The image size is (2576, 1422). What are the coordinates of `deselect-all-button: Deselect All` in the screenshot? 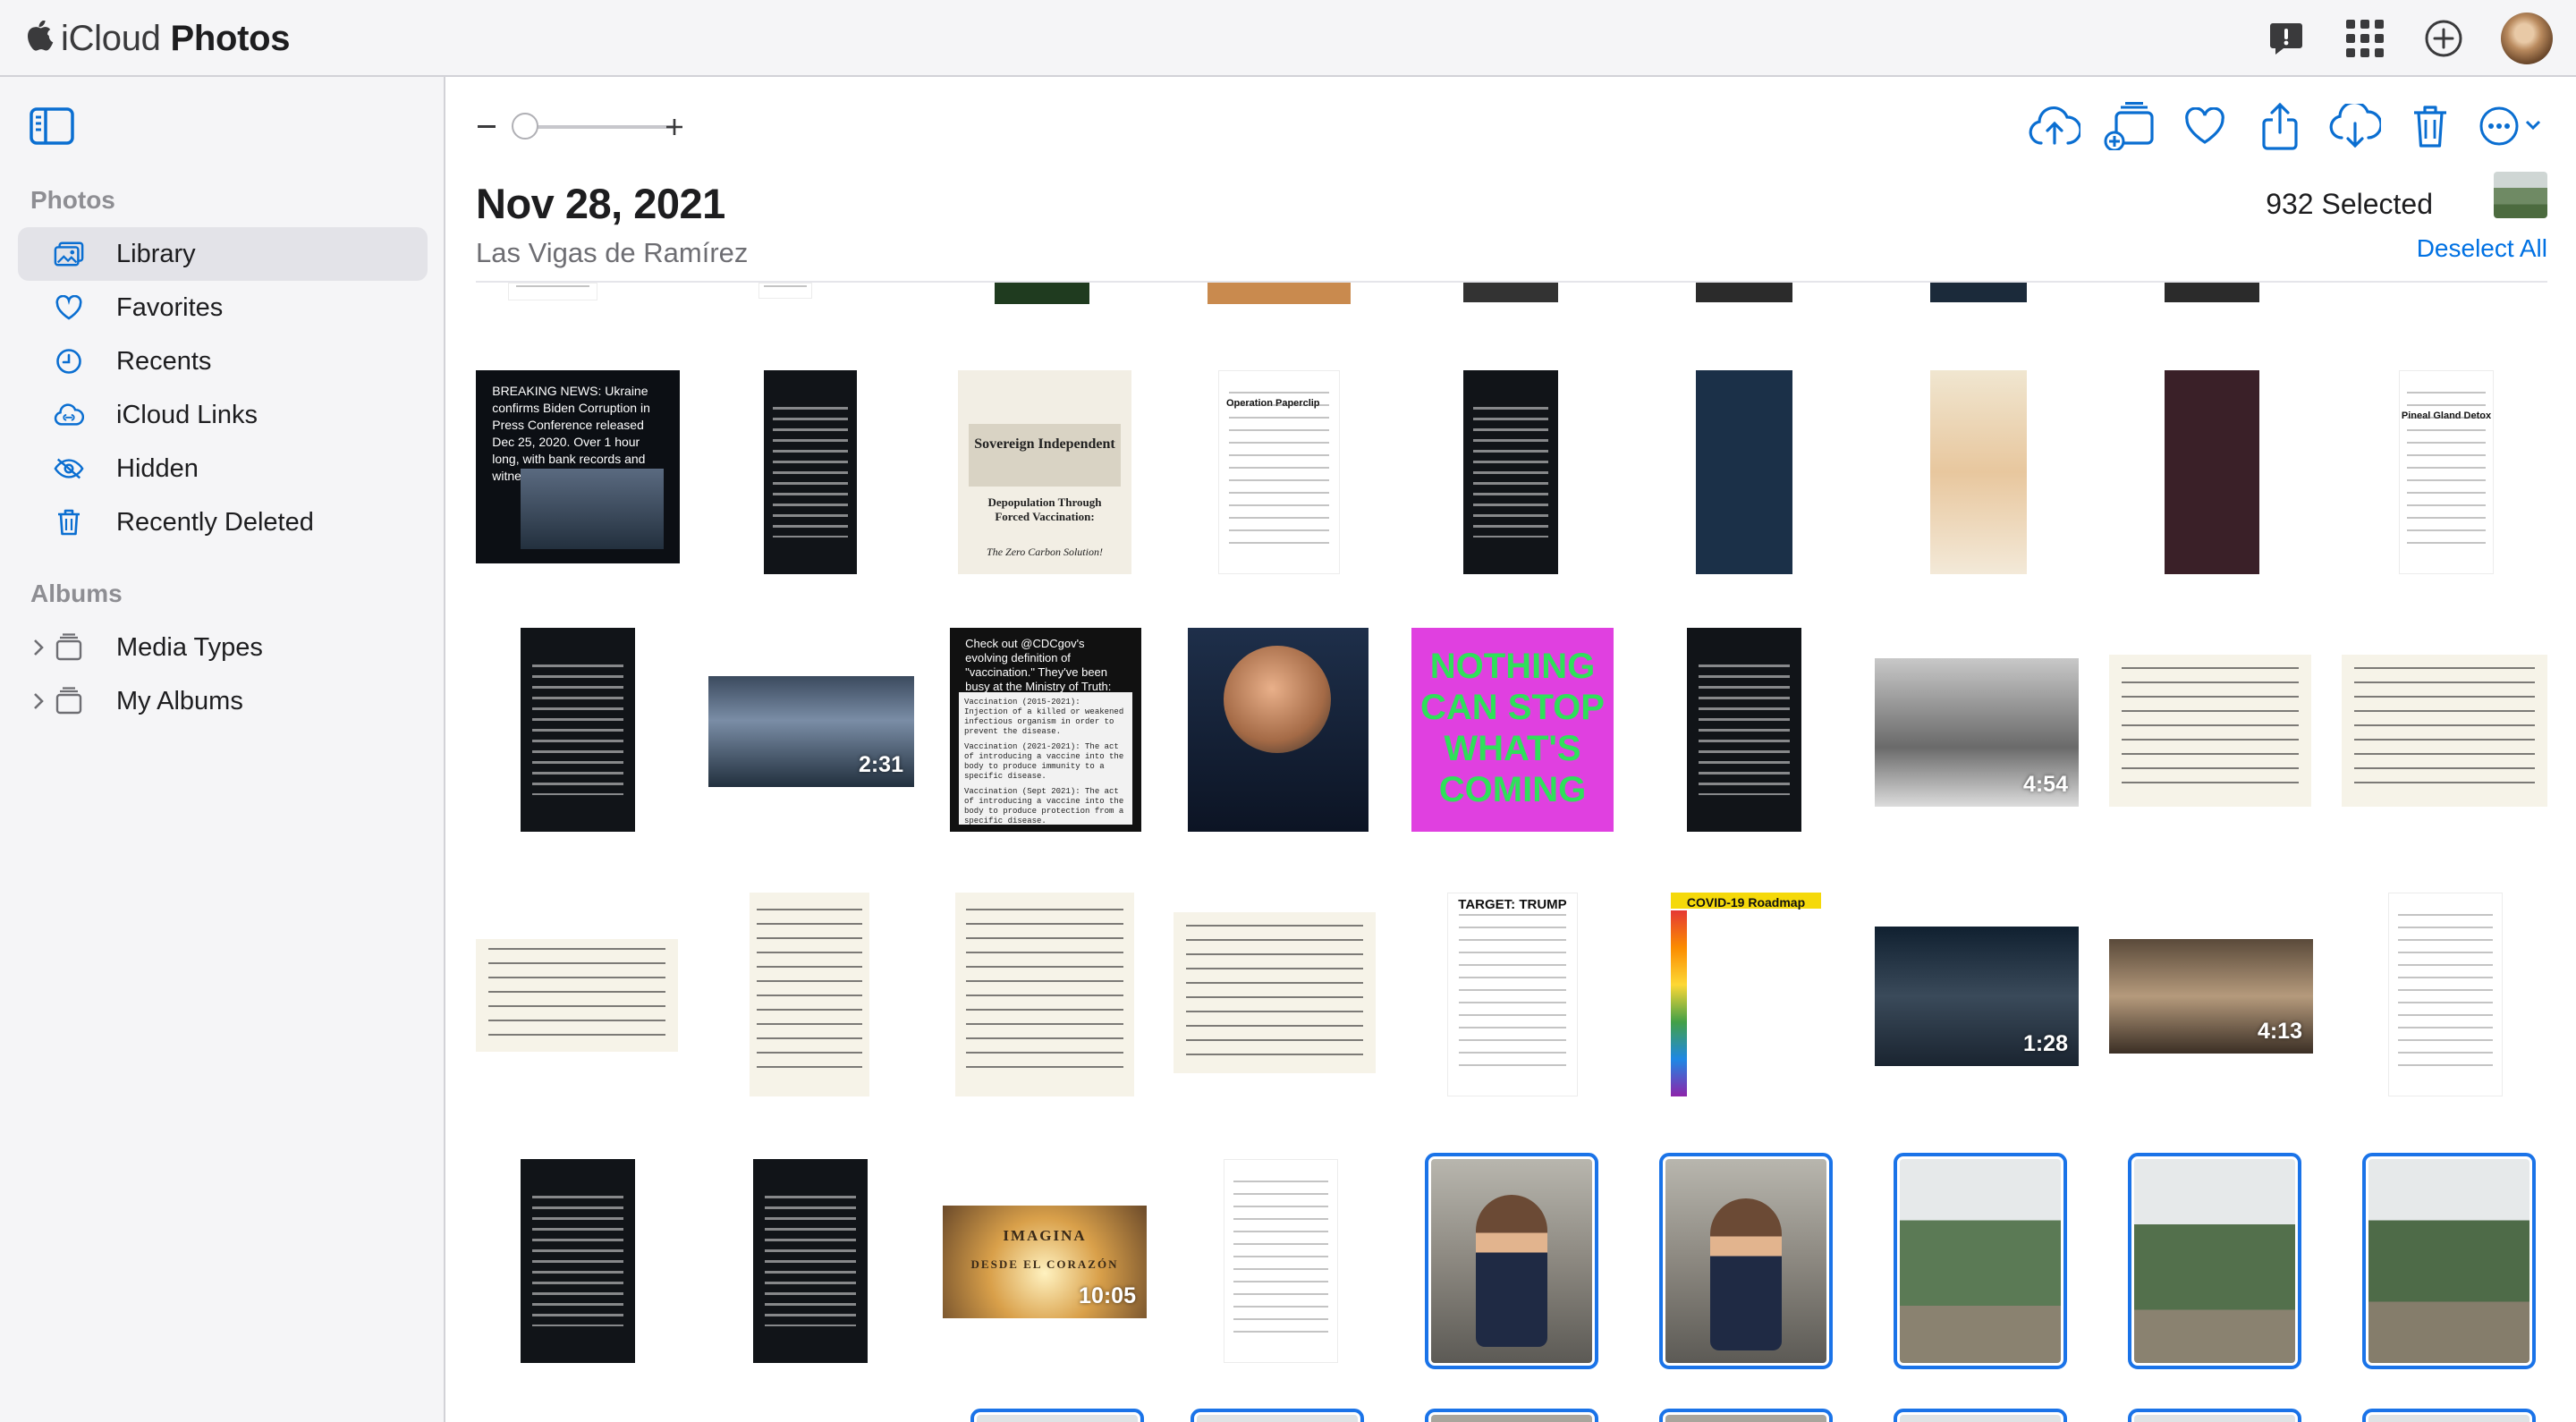 It's located at (2482, 248).